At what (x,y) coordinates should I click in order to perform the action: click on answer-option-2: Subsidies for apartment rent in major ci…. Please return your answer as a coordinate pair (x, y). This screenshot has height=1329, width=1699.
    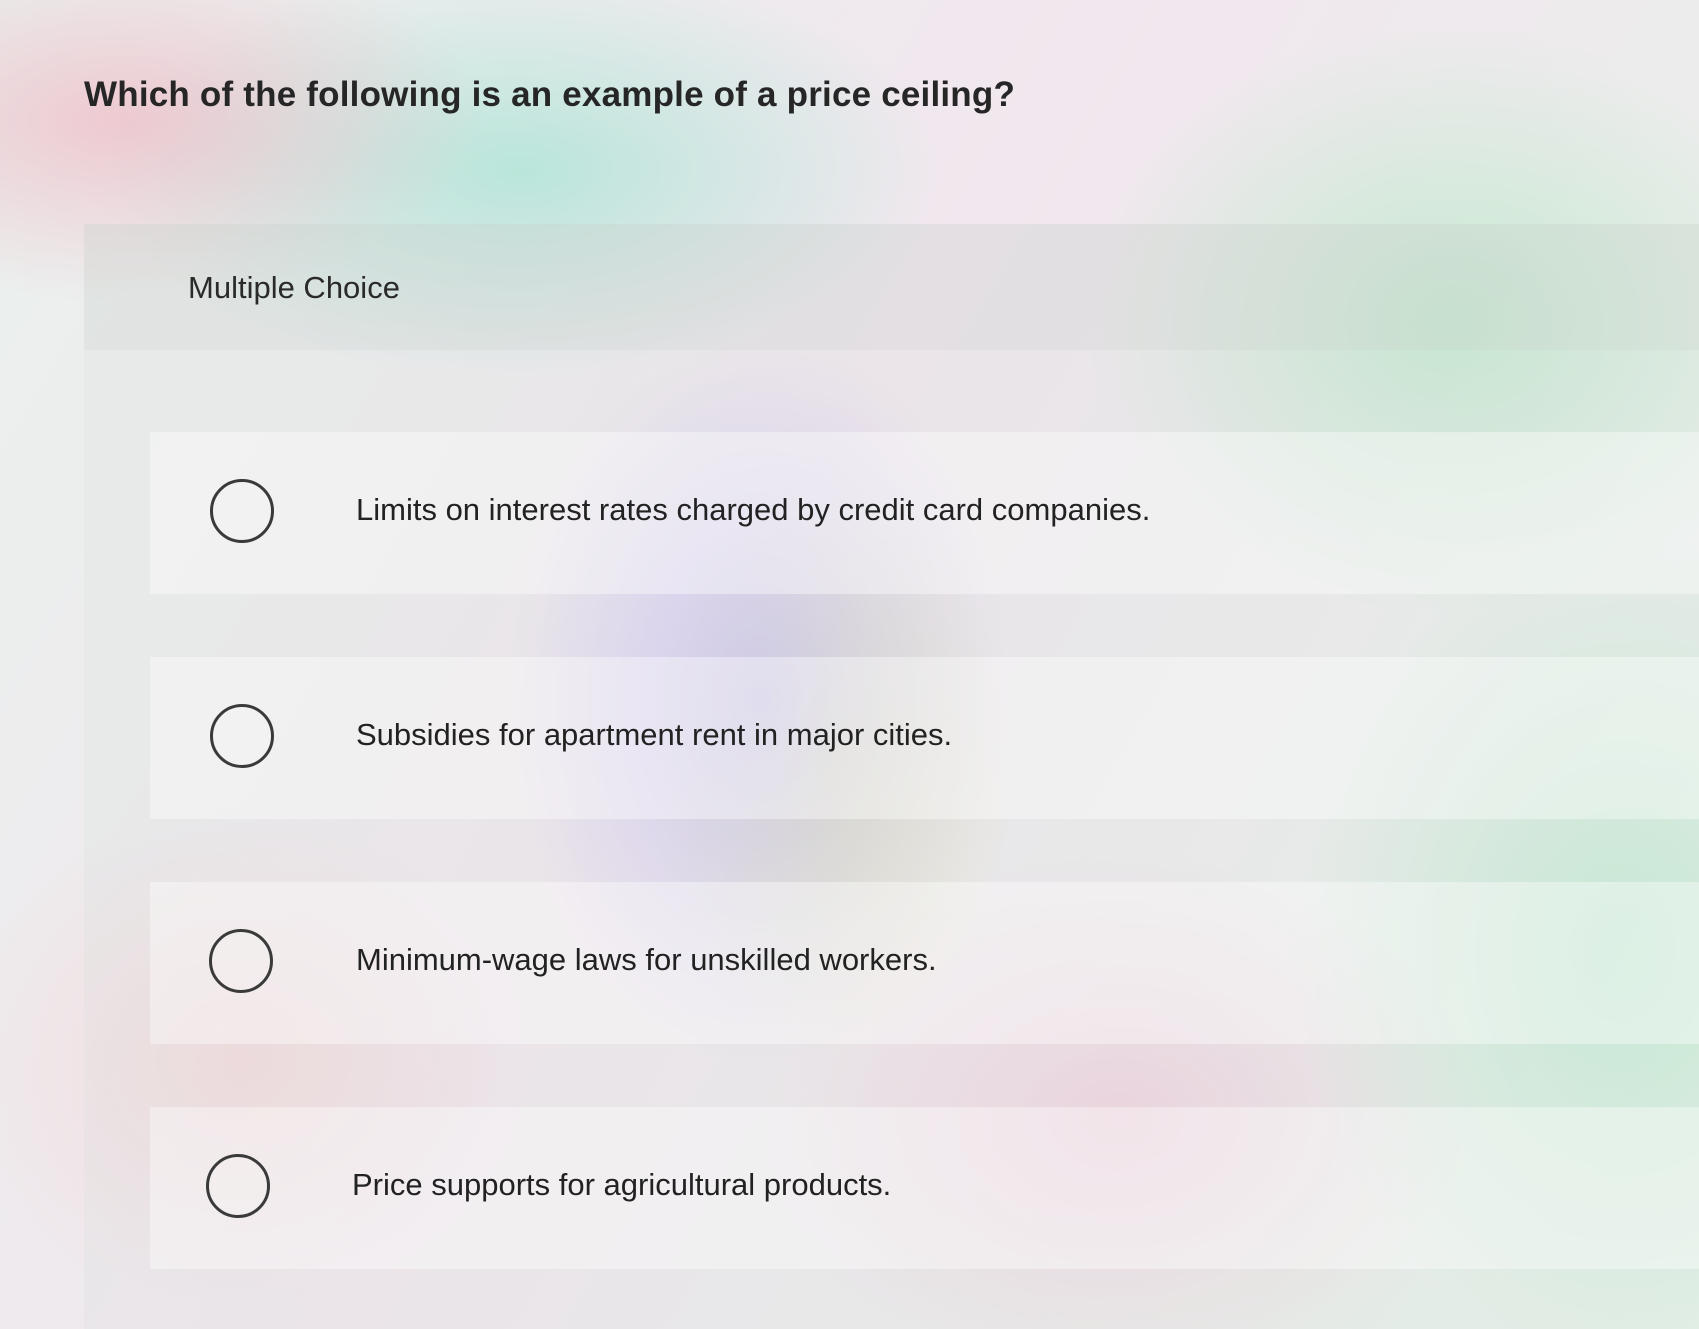
    Looking at the image, I should click on (924, 738).